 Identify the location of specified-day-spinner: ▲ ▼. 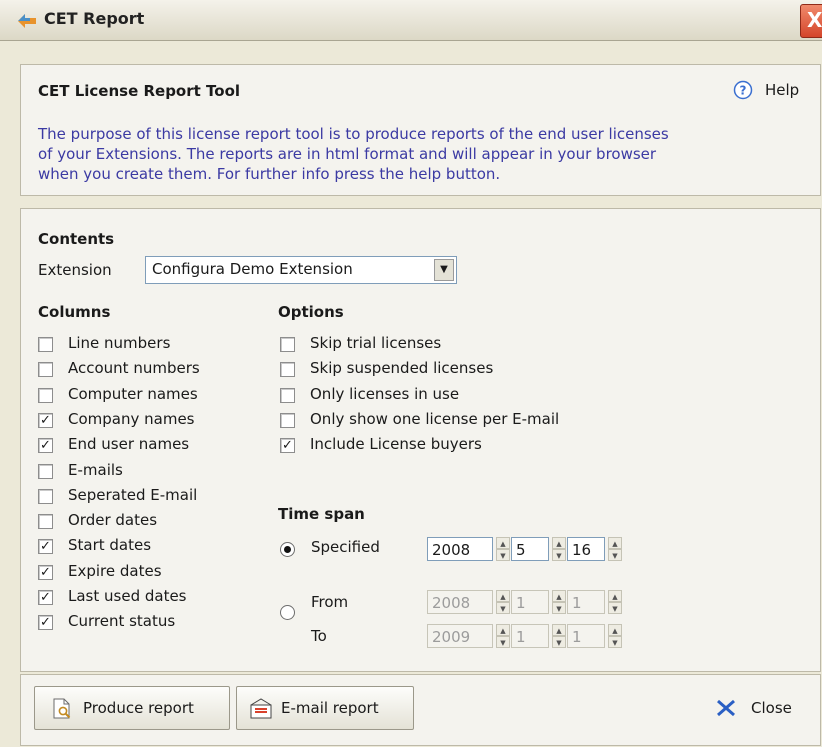
(615, 549).